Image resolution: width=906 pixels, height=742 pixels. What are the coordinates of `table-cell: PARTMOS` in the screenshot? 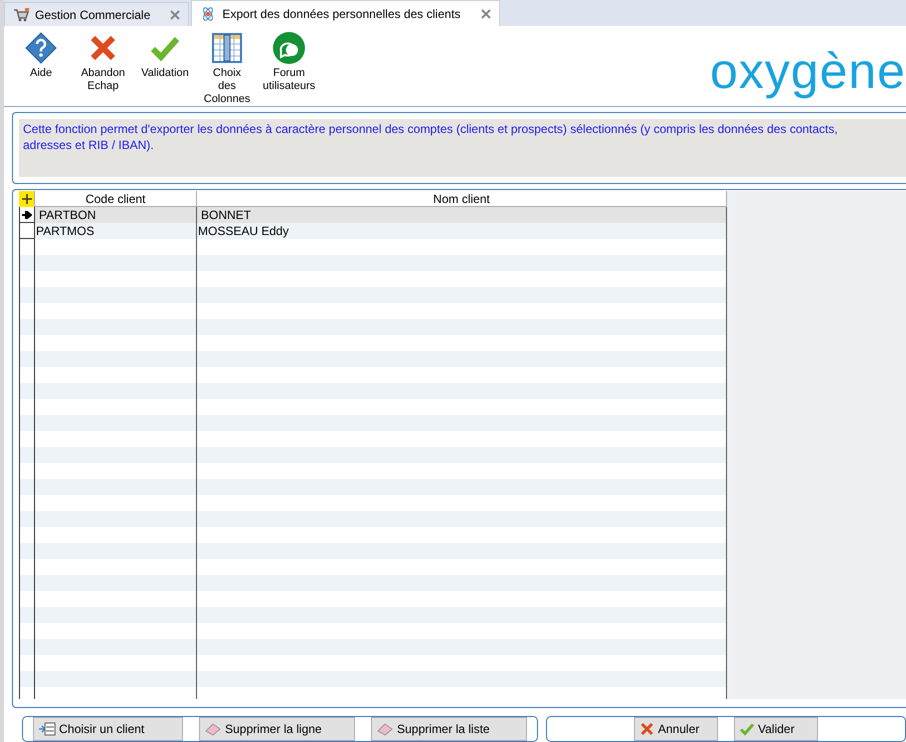 It's located at (116, 231).